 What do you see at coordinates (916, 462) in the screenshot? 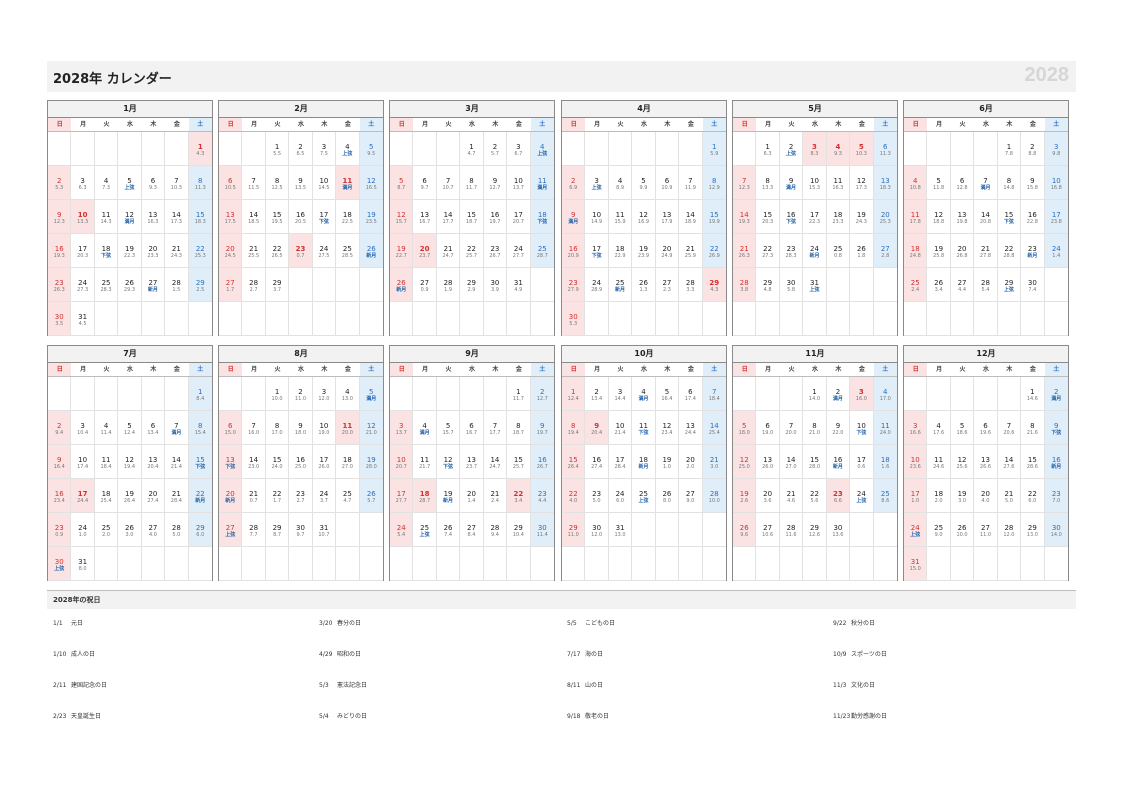
I see `day-cell: 10 23.6` at bounding box center [916, 462].